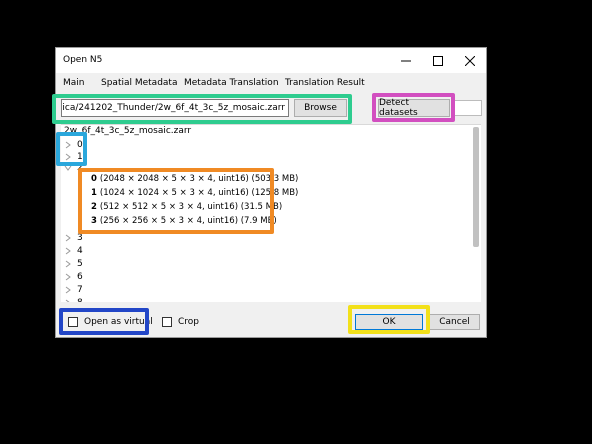 The height and width of the screenshot is (444, 592). Describe the element at coordinates (167, 322) in the screenshot. I see `crop-checkbox` at that location.